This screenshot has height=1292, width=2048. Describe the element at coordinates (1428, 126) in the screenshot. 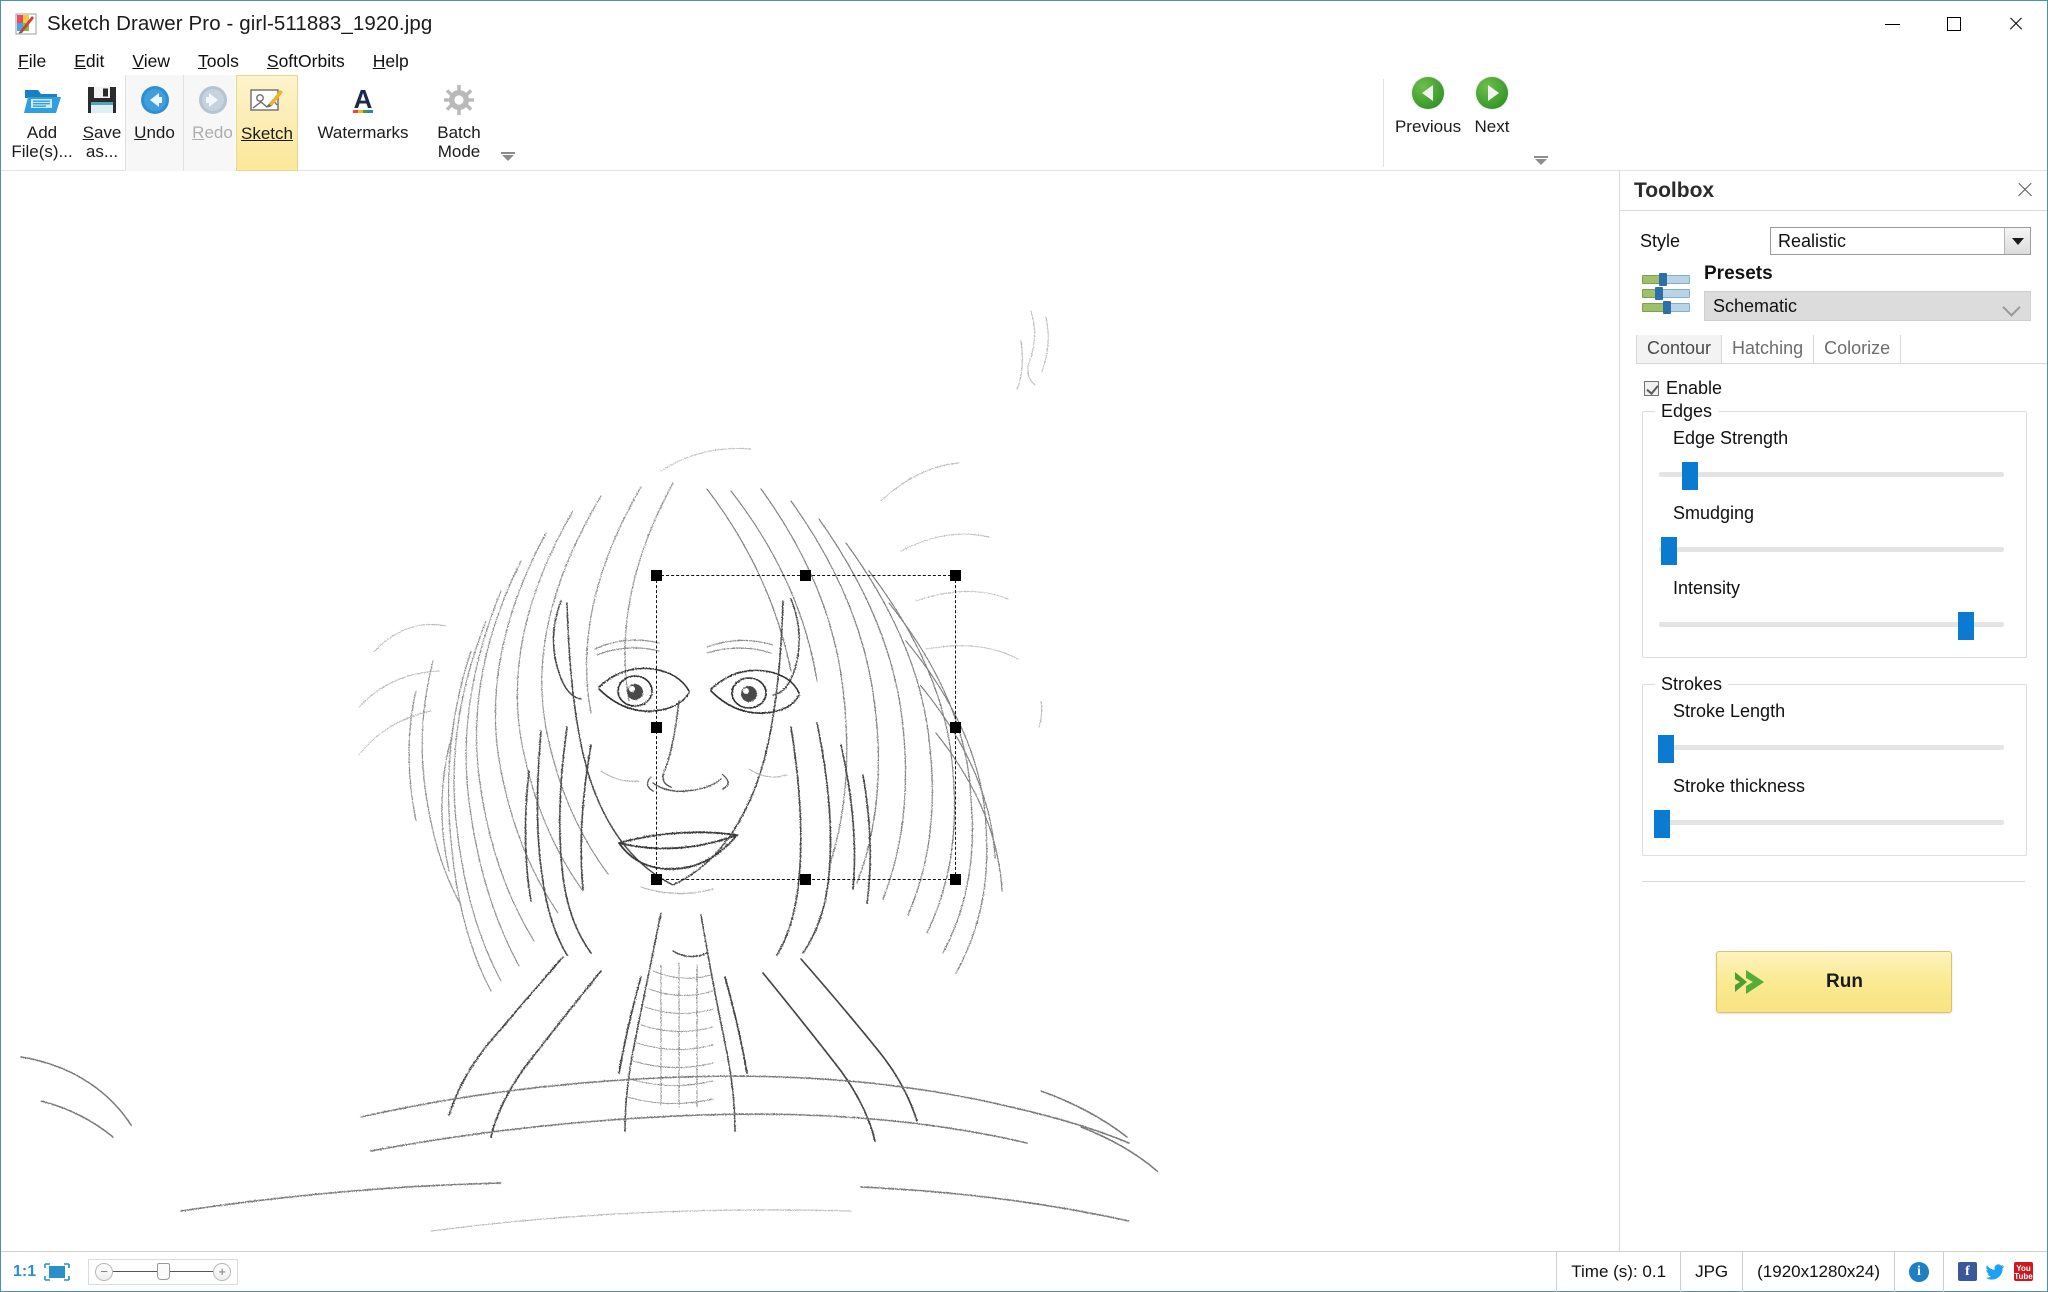

I see `previous-label: Previous` at that location.